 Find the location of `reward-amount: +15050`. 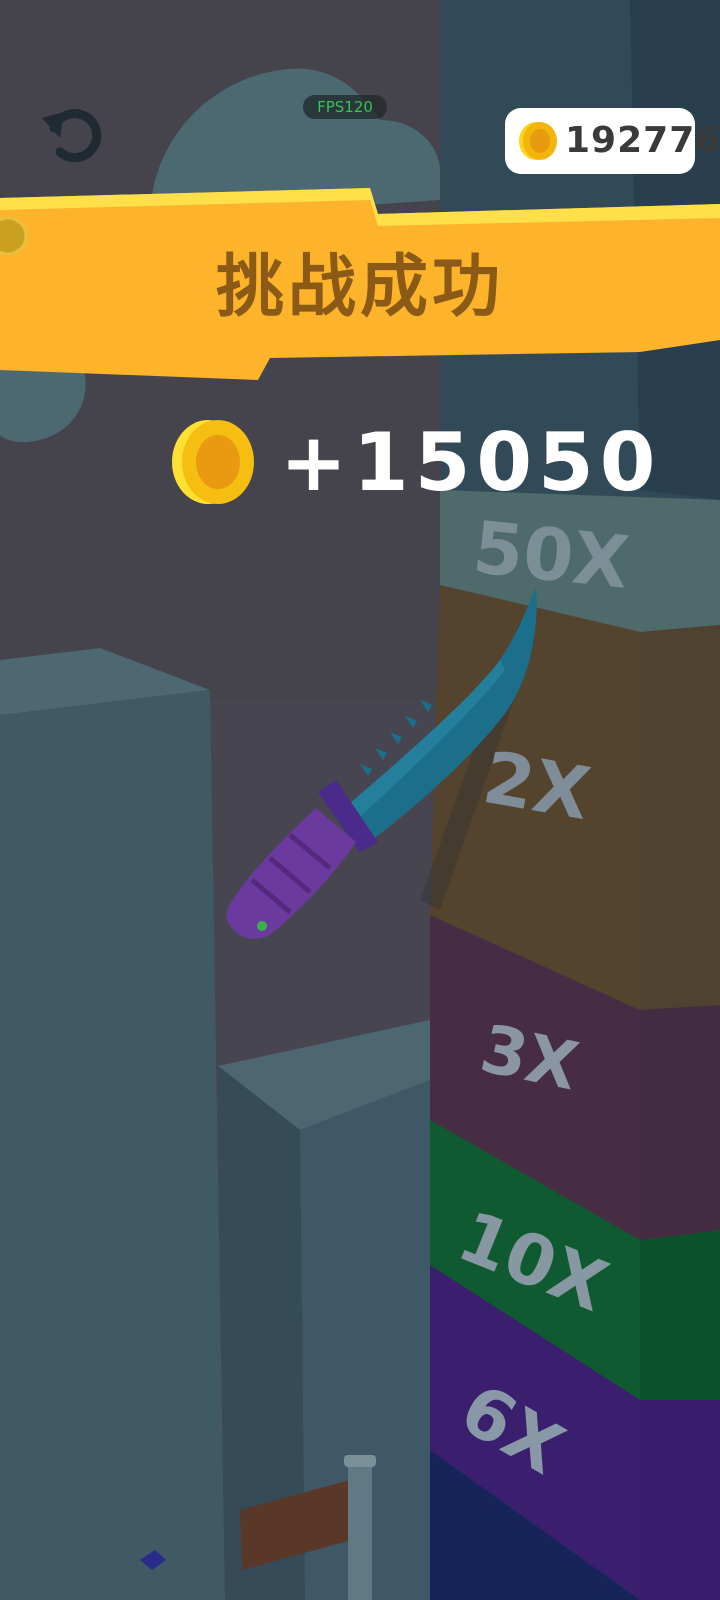

reward-amount: +15050 is located at coordinates (471, 462).